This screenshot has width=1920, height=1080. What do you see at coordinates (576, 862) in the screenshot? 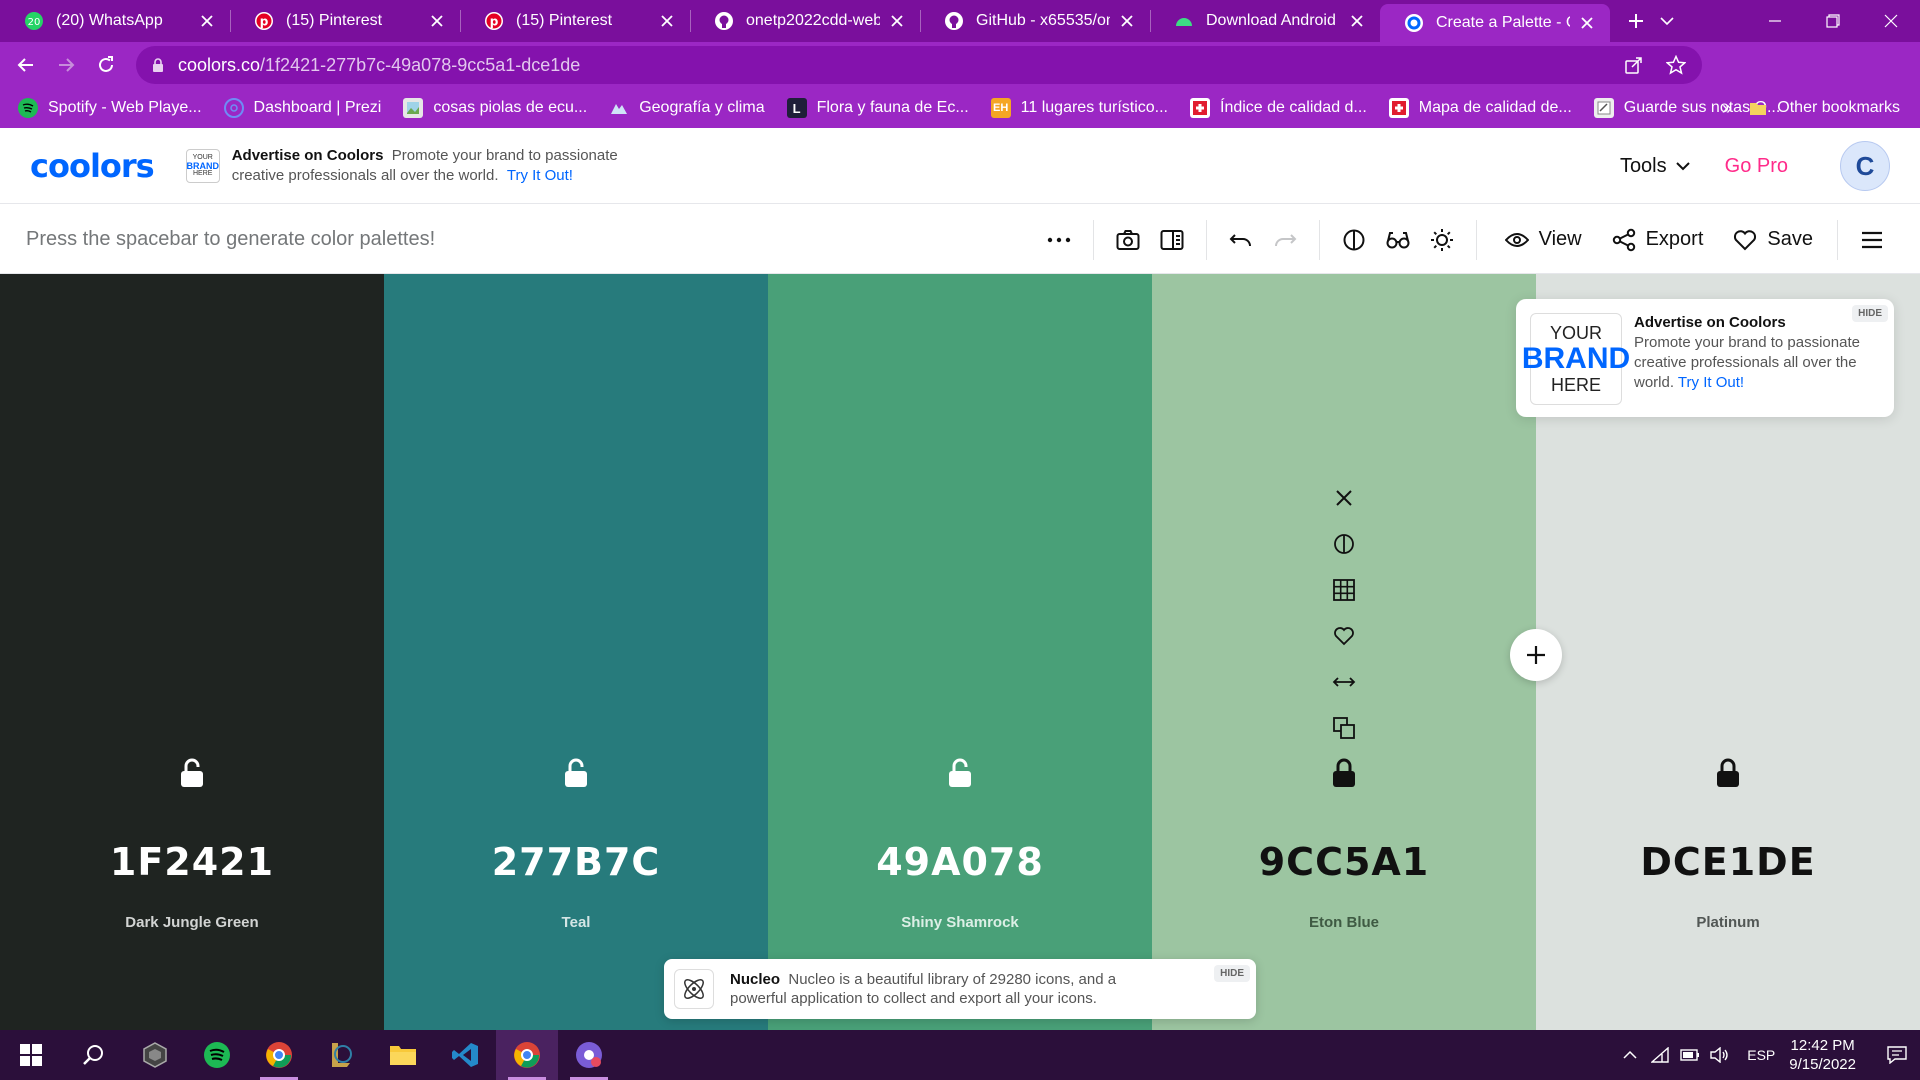
I see `color-hex: 277B7C` at bounding box center [576, 862].